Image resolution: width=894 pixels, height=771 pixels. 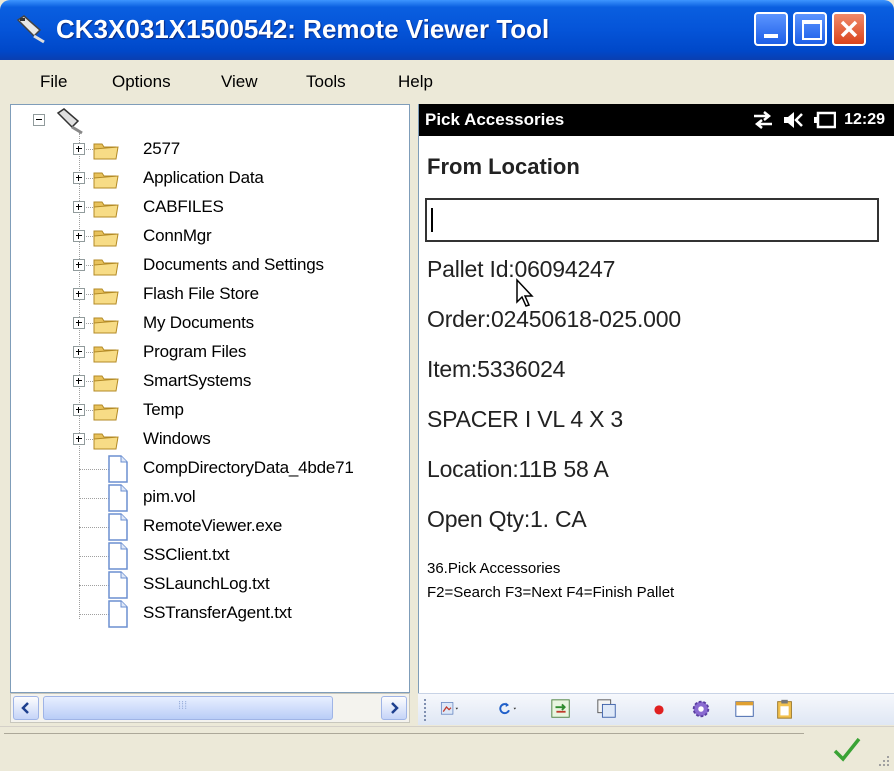 I want to click on tree-folder-item: My Documents, so click(x=210, y=324).